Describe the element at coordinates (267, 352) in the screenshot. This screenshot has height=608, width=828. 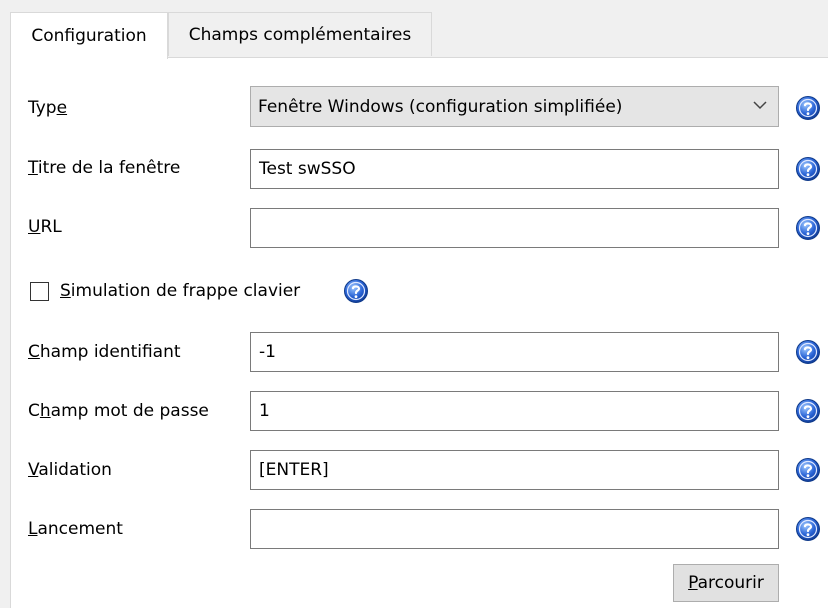
I see `champ-identifiant-value: -1` at that location.